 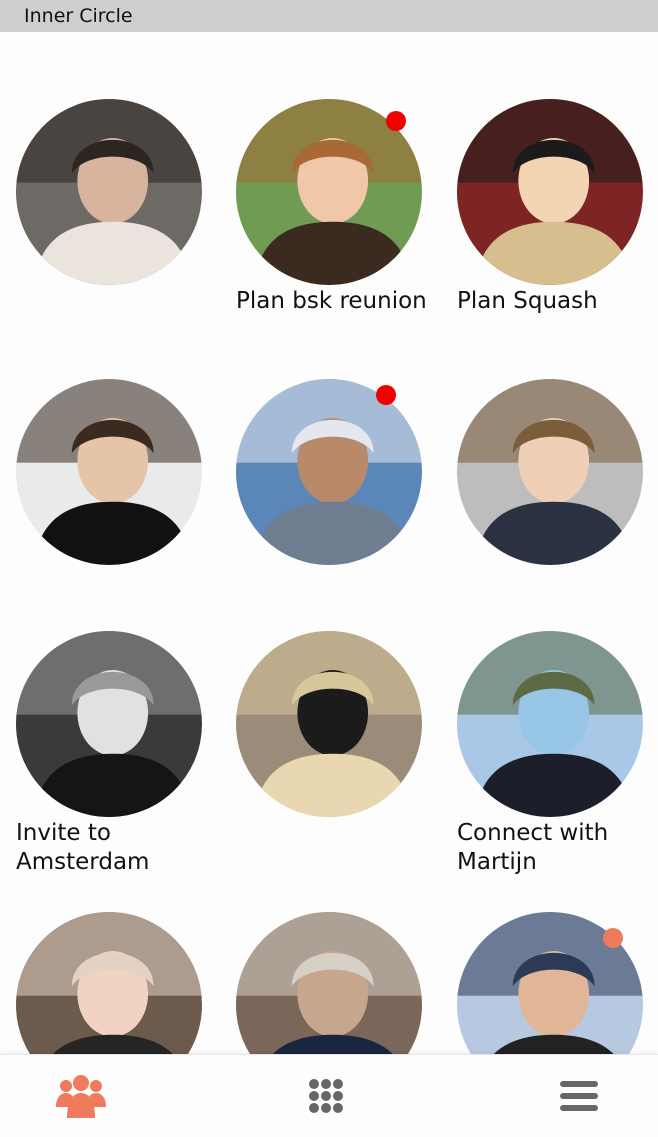 What do you see at coordinates (83, 847) in the screenshot?
I see `contact-caption: Invite to Amsterdam` at bounding box center [83, 847].